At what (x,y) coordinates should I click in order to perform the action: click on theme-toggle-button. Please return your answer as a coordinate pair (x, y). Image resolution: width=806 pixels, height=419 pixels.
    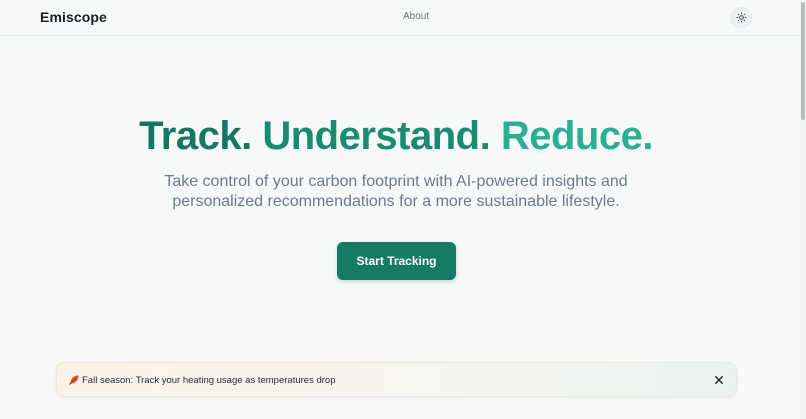
    Looking at the image, I should click on (741, 17).